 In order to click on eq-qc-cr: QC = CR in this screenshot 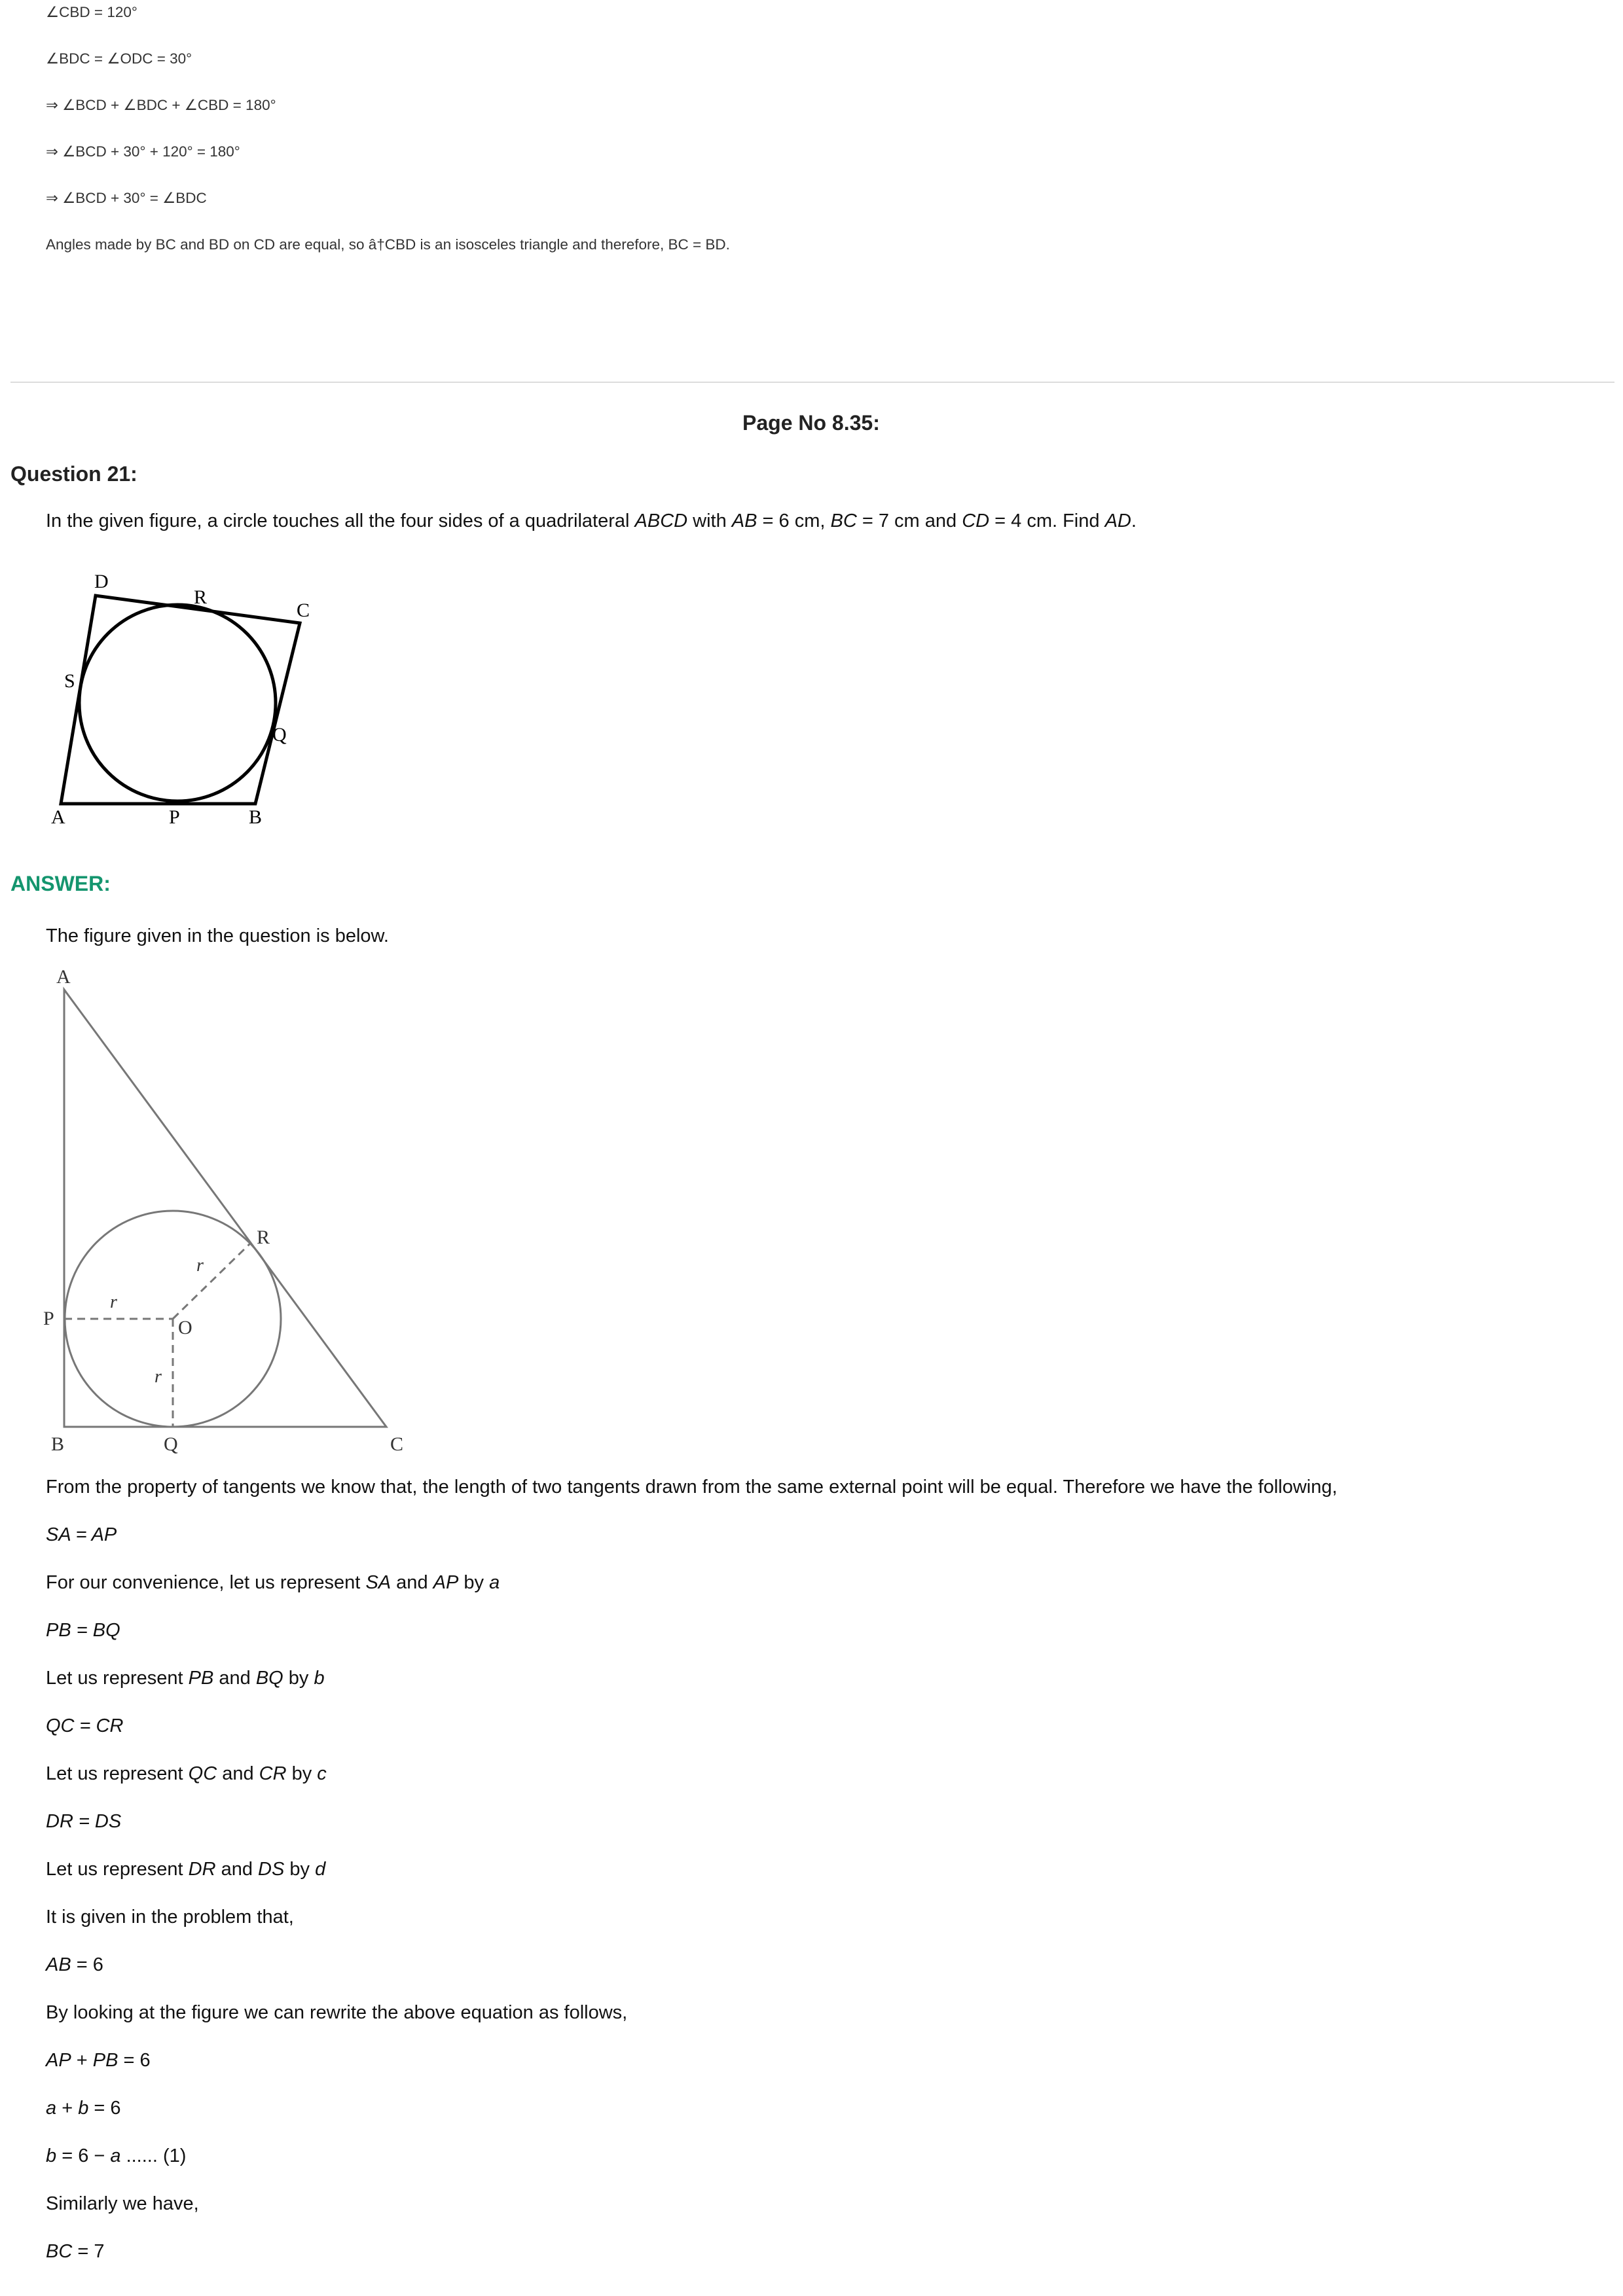, I will do `click(85, 1725)`.